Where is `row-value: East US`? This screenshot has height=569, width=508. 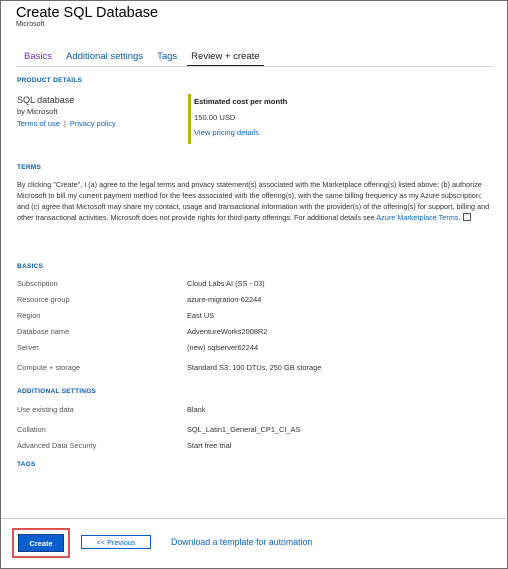 row-value: East US is located at coordinates (201, 315).